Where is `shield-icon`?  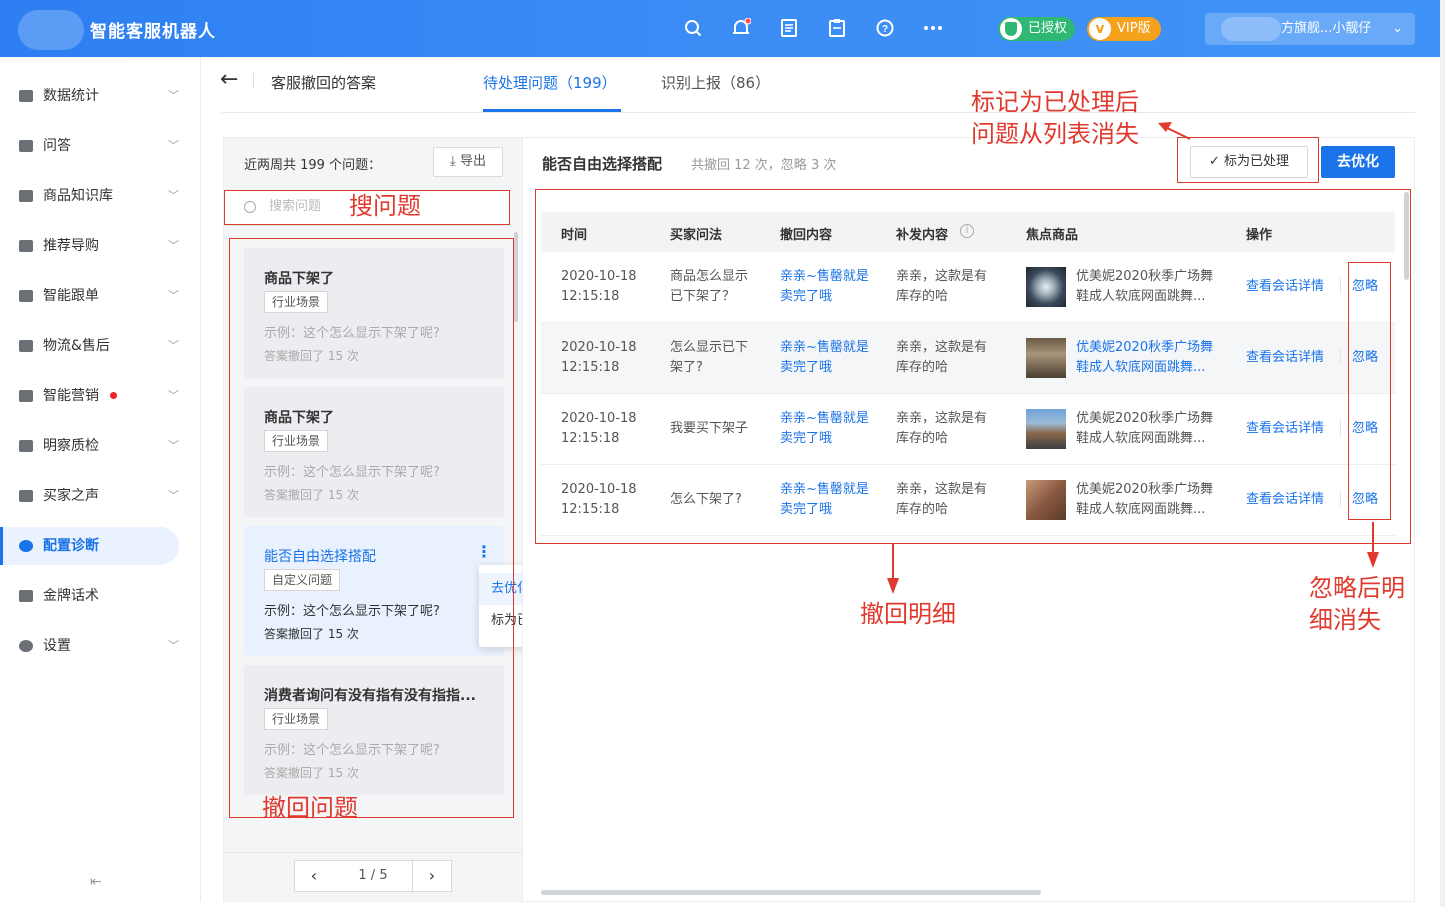 shield-icon is located at coordinates (1011, 29).